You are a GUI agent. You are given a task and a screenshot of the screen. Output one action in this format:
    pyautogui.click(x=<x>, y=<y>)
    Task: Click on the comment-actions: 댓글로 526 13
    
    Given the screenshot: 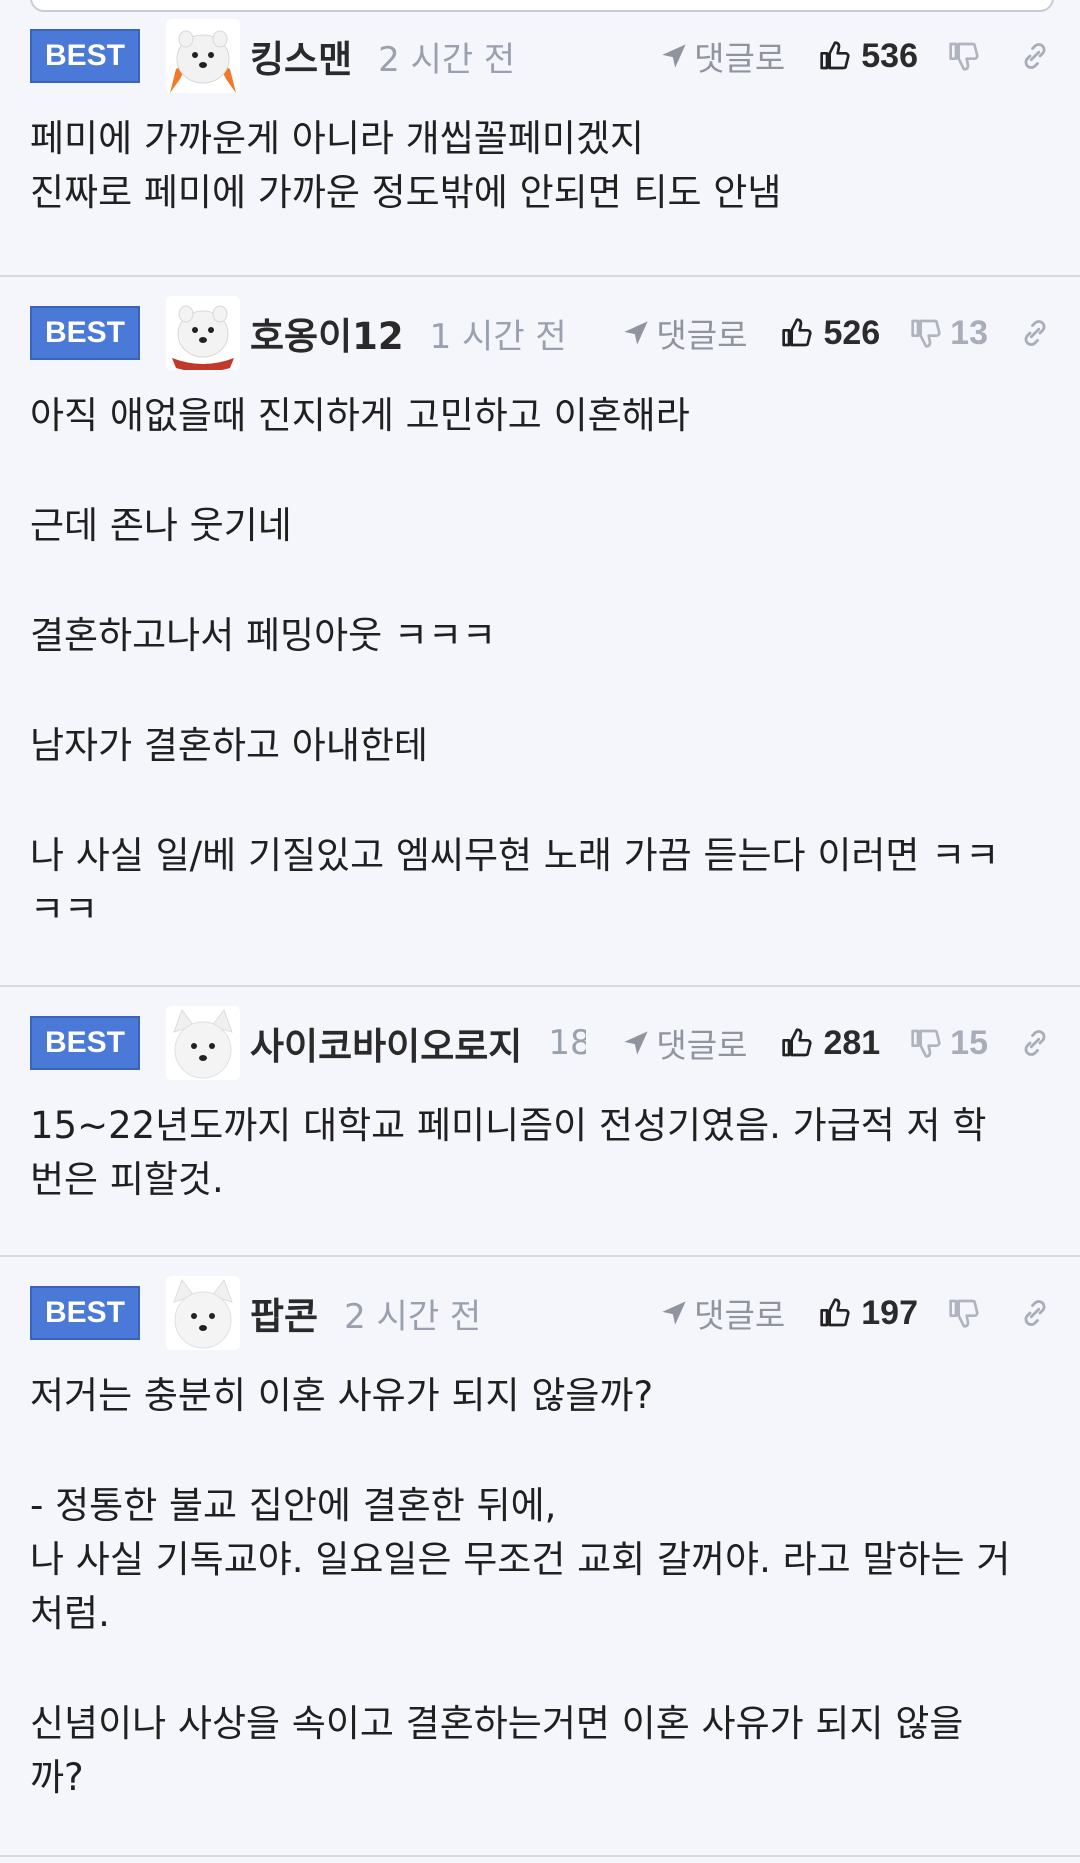 What is the action you would take?
    pyautogui.click(x=836, y=333)
    